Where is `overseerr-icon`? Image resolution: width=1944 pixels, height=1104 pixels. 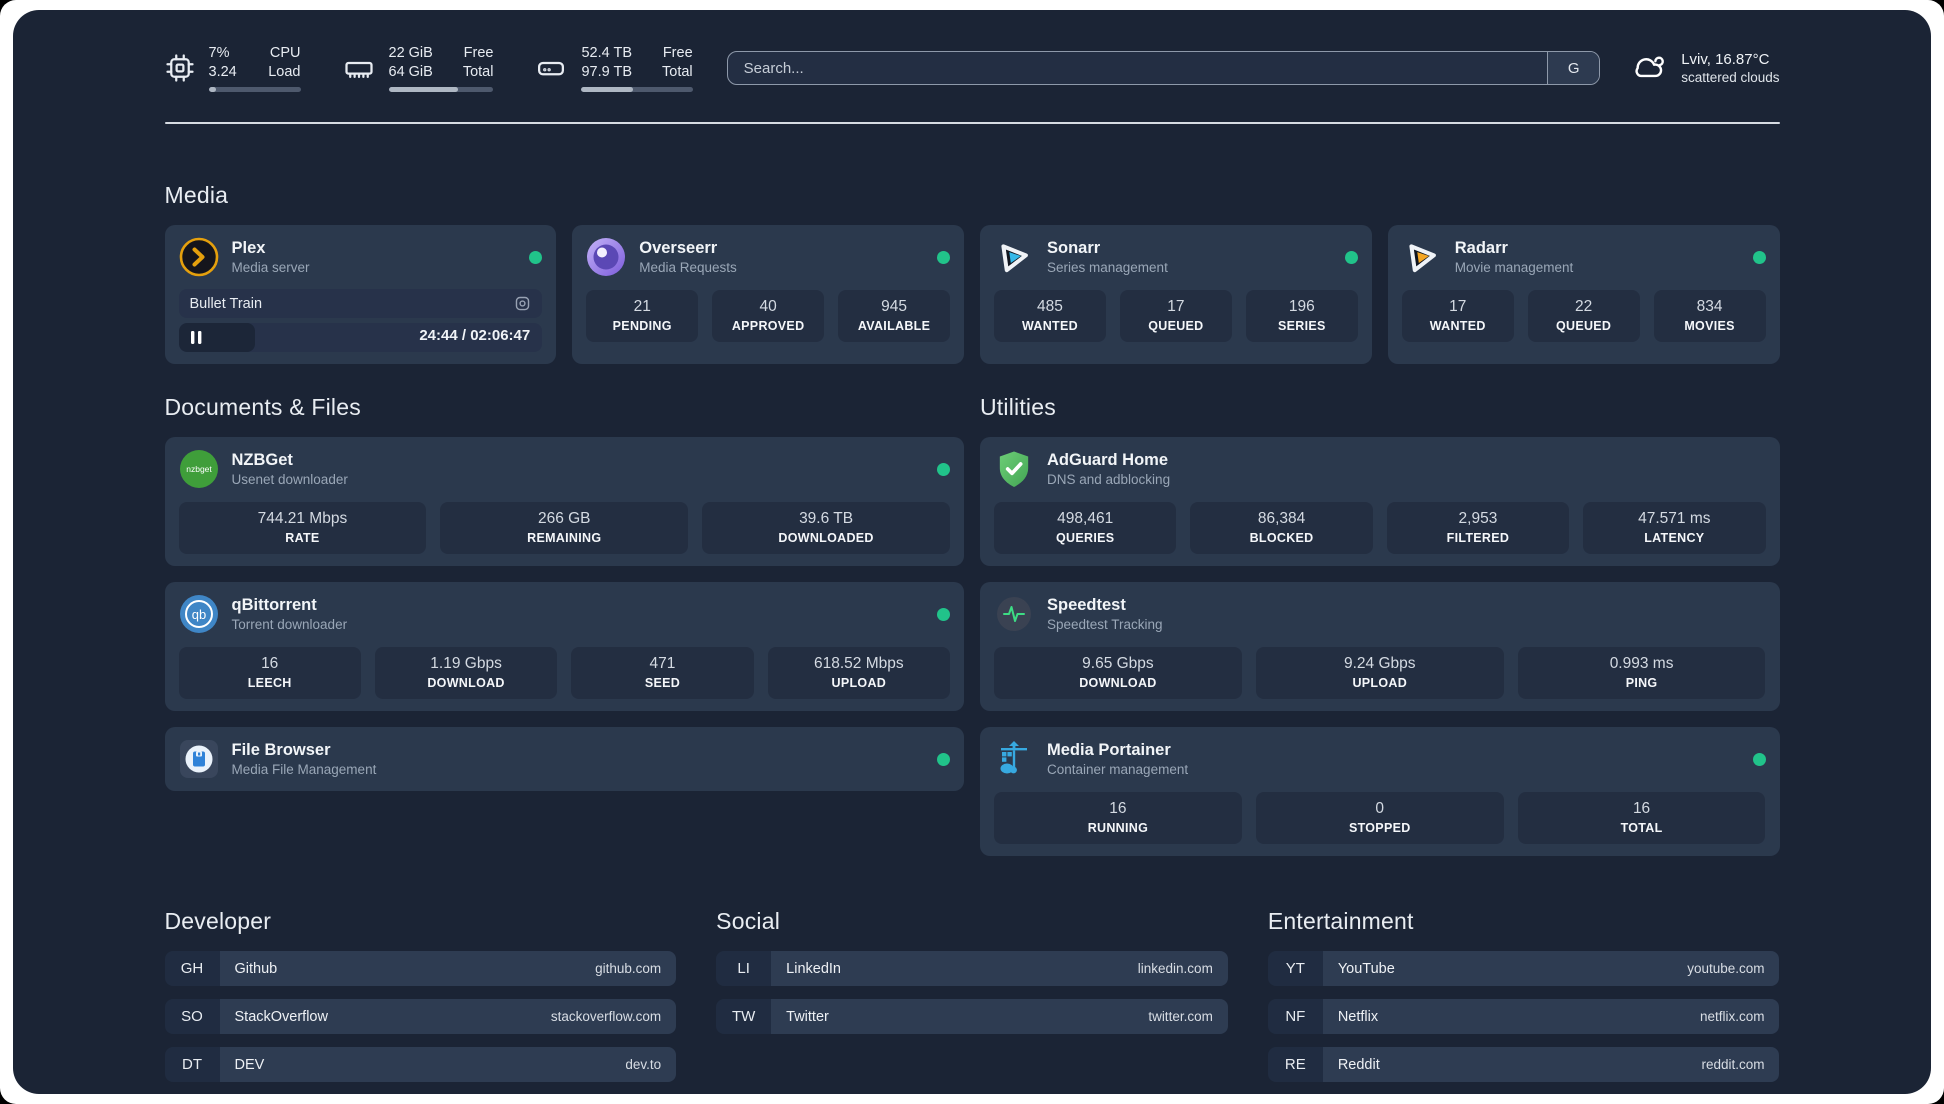
overseerr-icon is located at coordinates (606, 257).